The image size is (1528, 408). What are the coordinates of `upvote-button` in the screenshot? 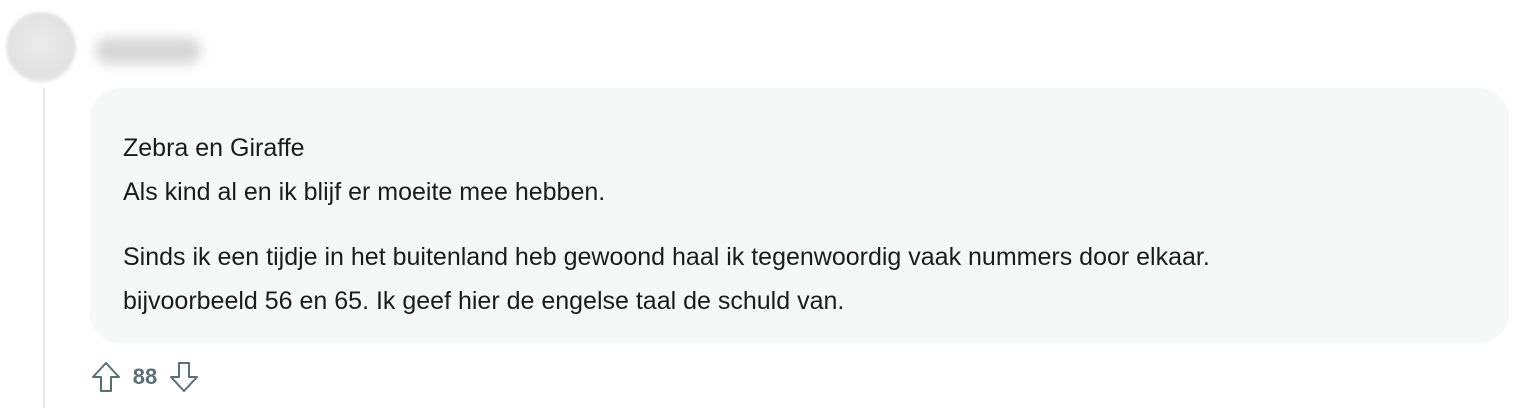 It's located at (106, 377).